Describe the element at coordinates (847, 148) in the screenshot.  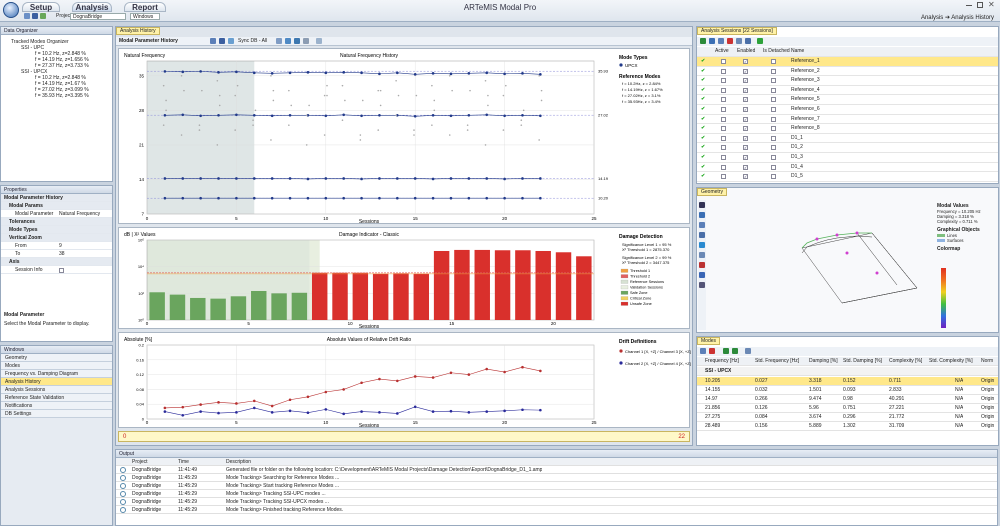
I see `session-row: ✔ ✓ D1_2` at that location.